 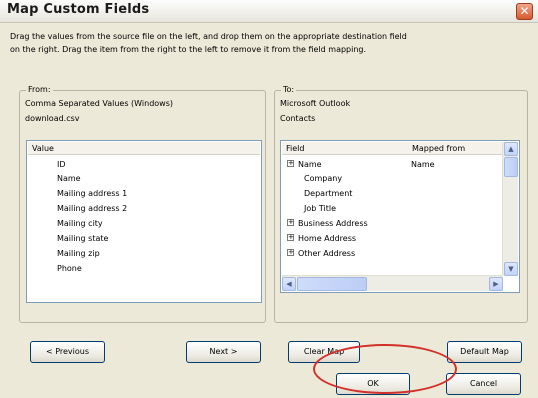 I want to click on source-item-id: ID, so click(x=61, y=164).